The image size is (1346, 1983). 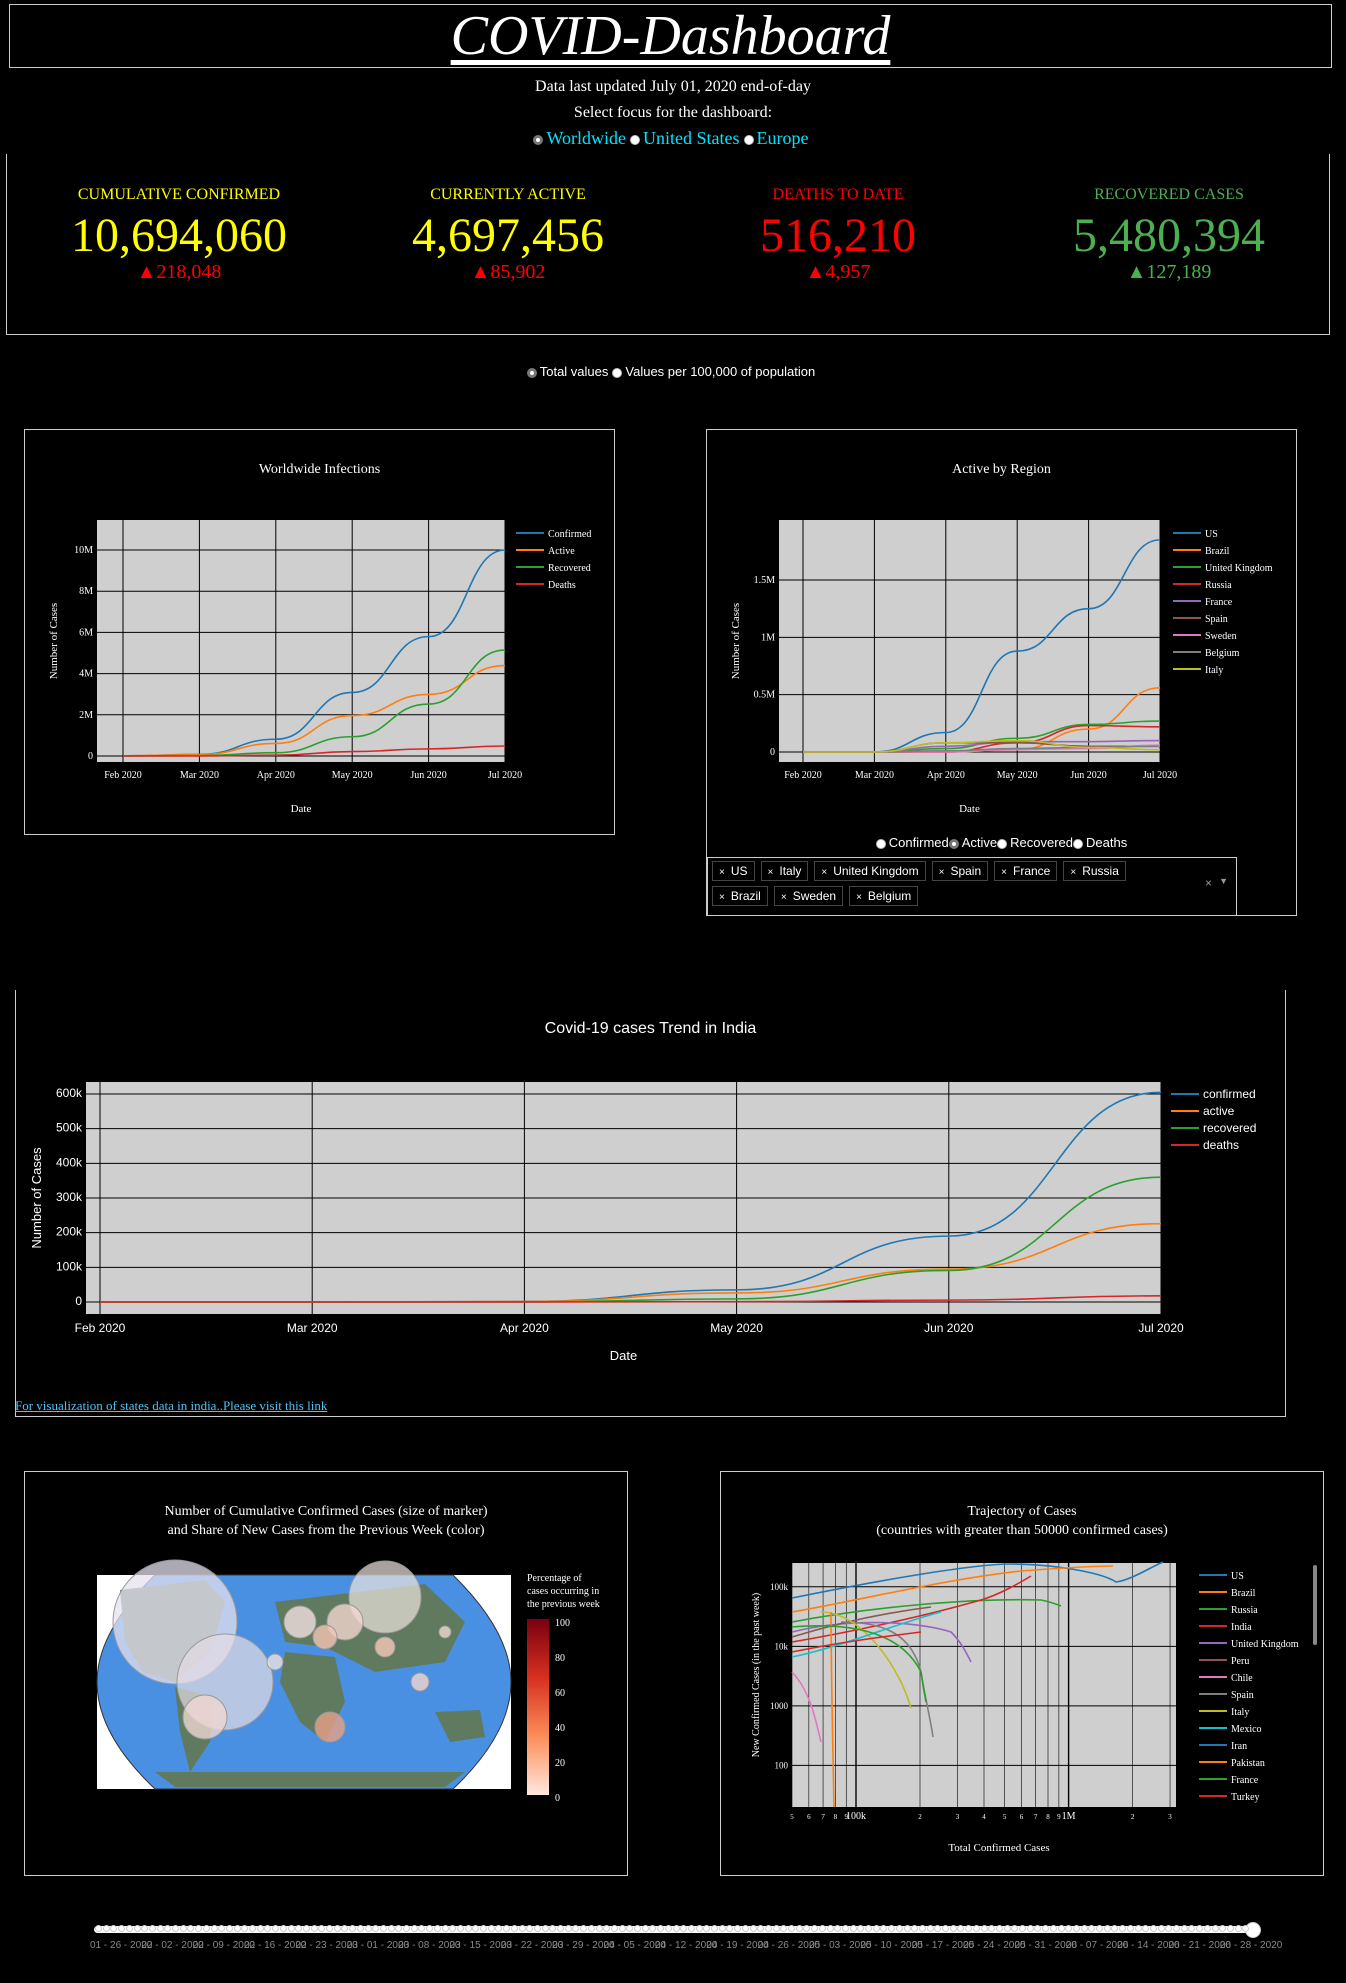 I want to click on chevron-down-icon: ▼, so click(x=1223, y=881).